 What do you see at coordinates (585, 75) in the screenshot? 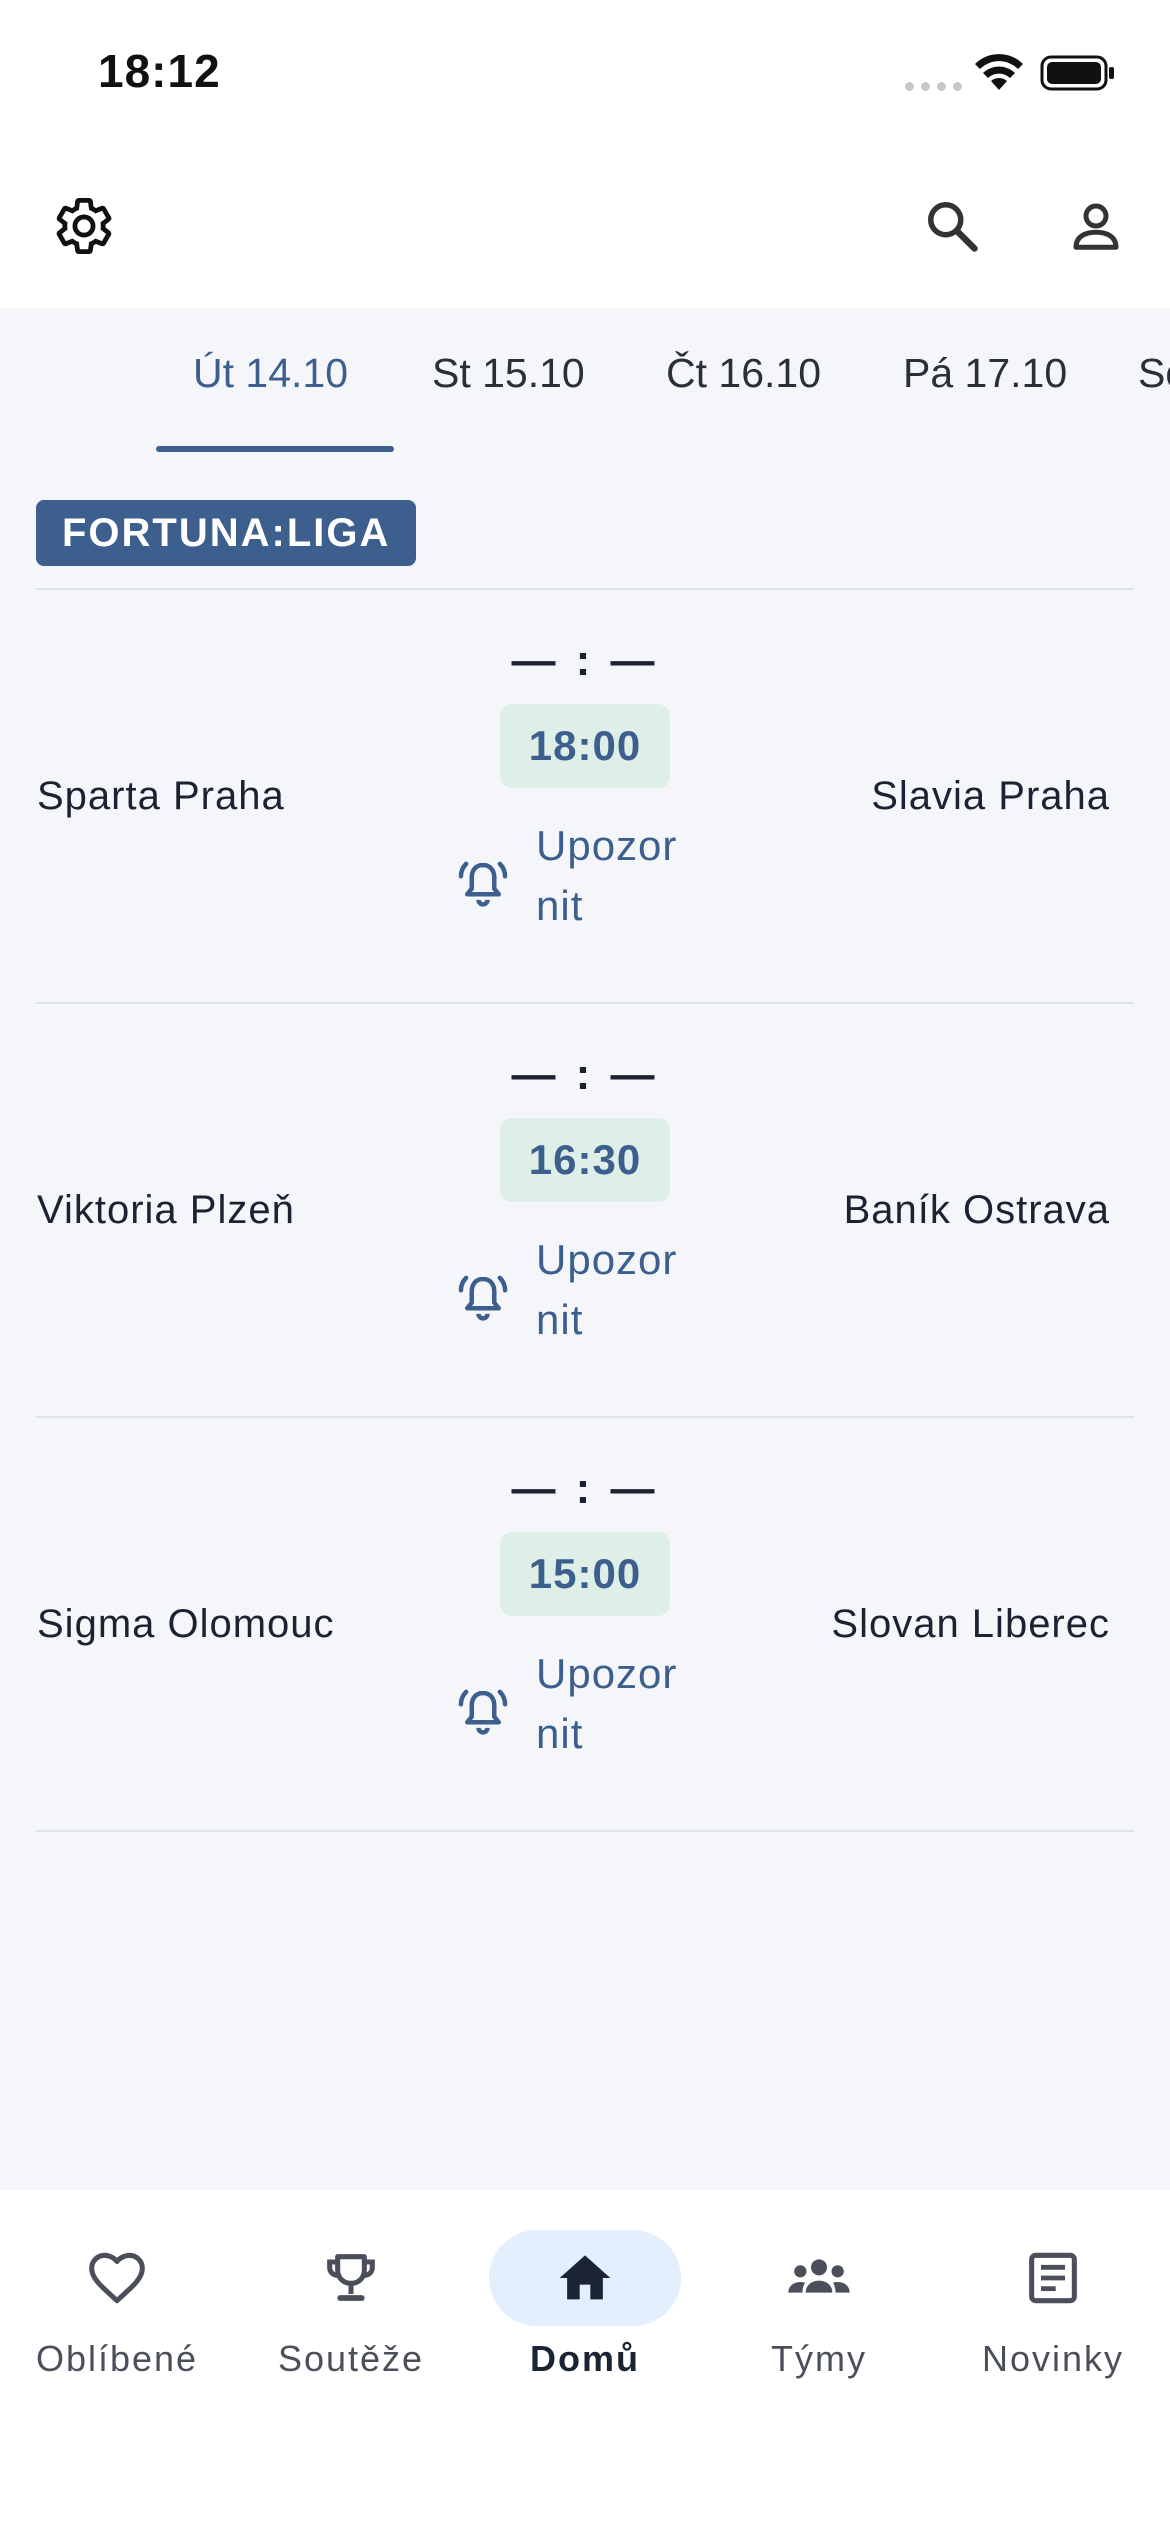
I see `status-bar: 18:12` at bounding box center [585, 75].